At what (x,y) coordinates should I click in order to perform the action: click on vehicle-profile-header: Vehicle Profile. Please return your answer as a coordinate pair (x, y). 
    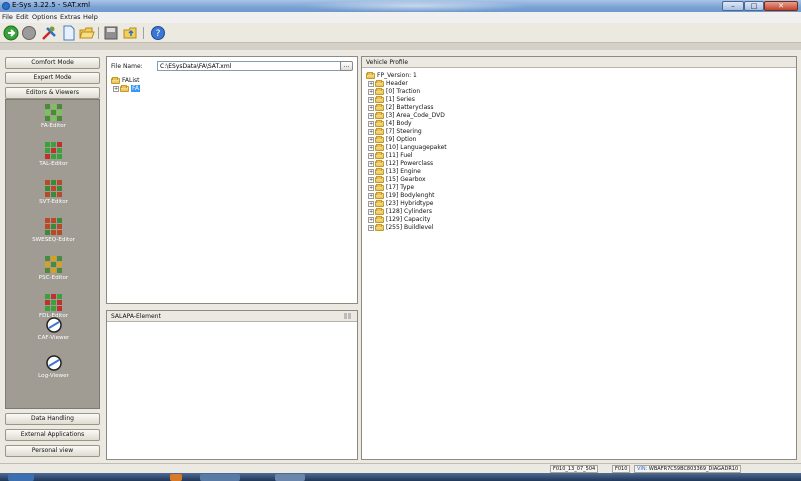
    Looking at the image, I should click on (579, 62).